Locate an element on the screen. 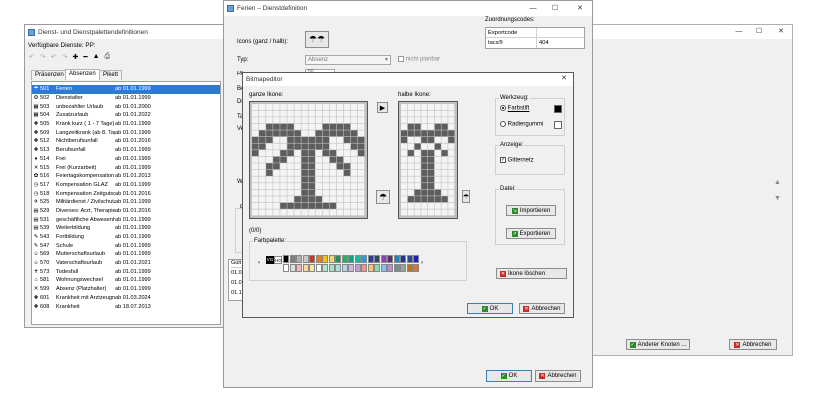 This screenshot has width=814, height=401. nicht-planbar-check: nicht planbar is located at coordinates (419, 59).